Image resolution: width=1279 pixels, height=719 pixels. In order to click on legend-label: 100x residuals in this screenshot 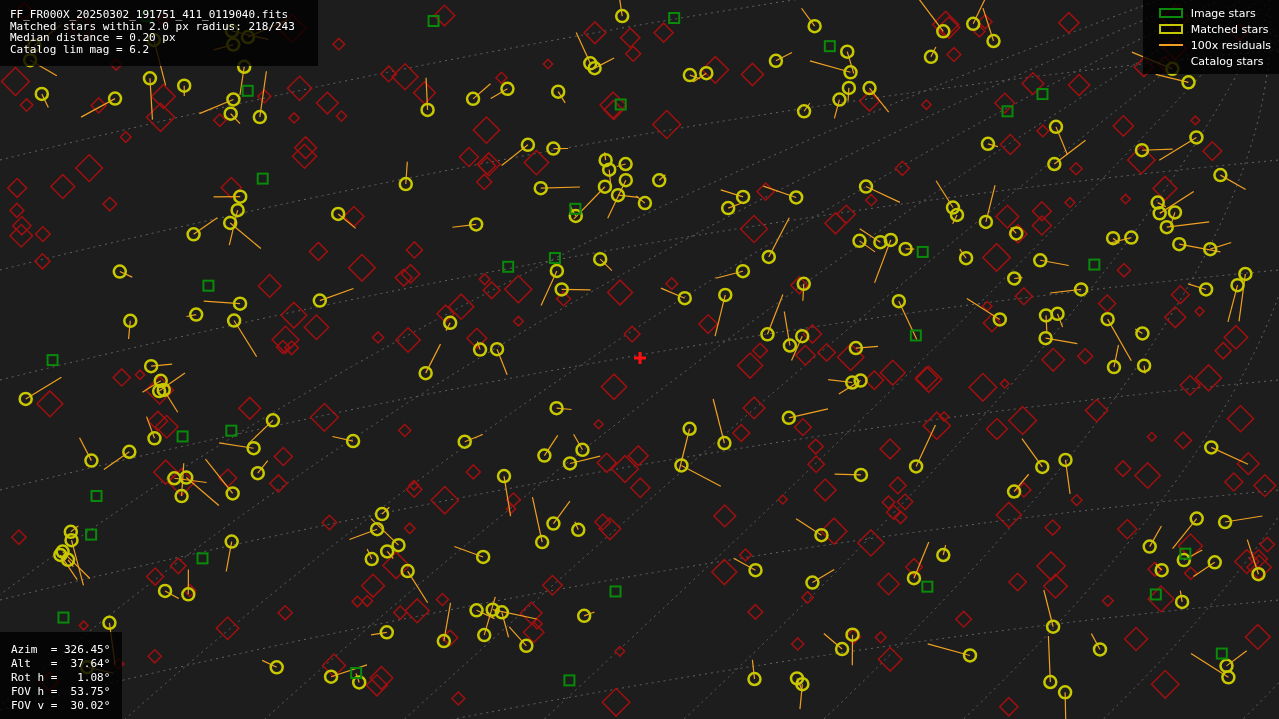, I will do `click(1230, 45)`.